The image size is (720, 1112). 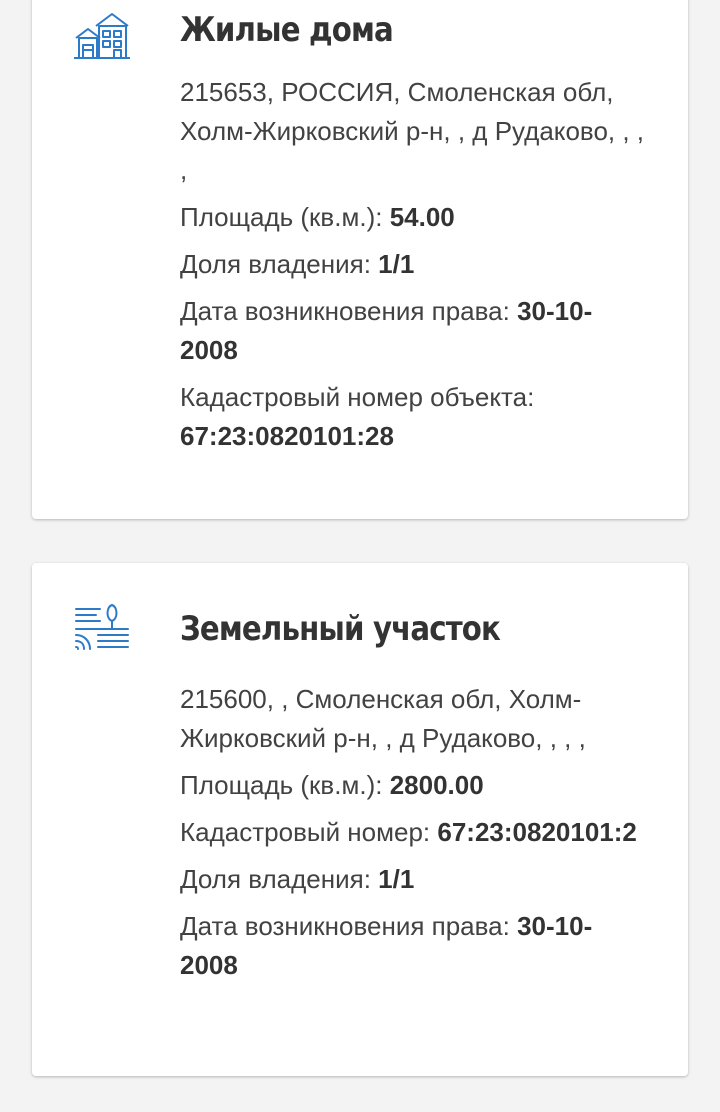 What do you see at coordinates (287, 436) in the screenshot?
I see `cadastral-value: 67:23:0820101:28` at bounding box center [287, 436].